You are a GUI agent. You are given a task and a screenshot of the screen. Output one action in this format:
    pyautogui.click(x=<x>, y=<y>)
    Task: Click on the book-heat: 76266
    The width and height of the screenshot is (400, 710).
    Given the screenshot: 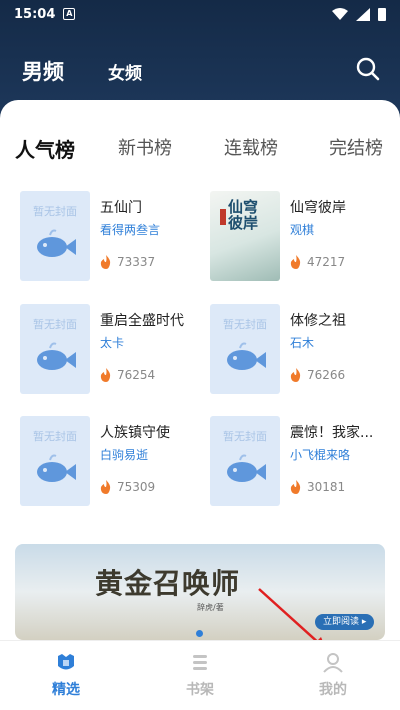 What is the action you would take?
    pyautogui.click(x=317, y=375)
    